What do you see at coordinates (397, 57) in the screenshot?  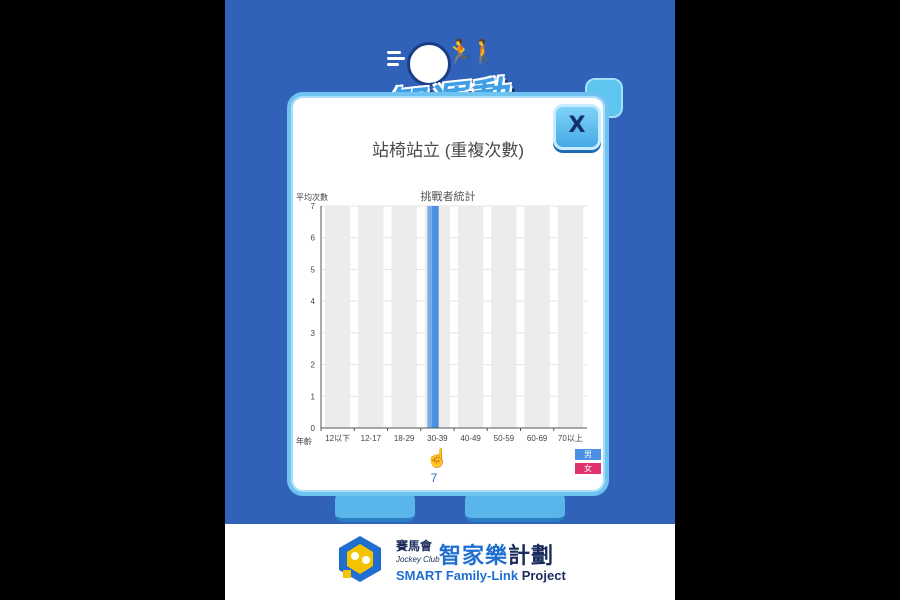 I see `speed-lines-icon` at bounding box center [397, 57].